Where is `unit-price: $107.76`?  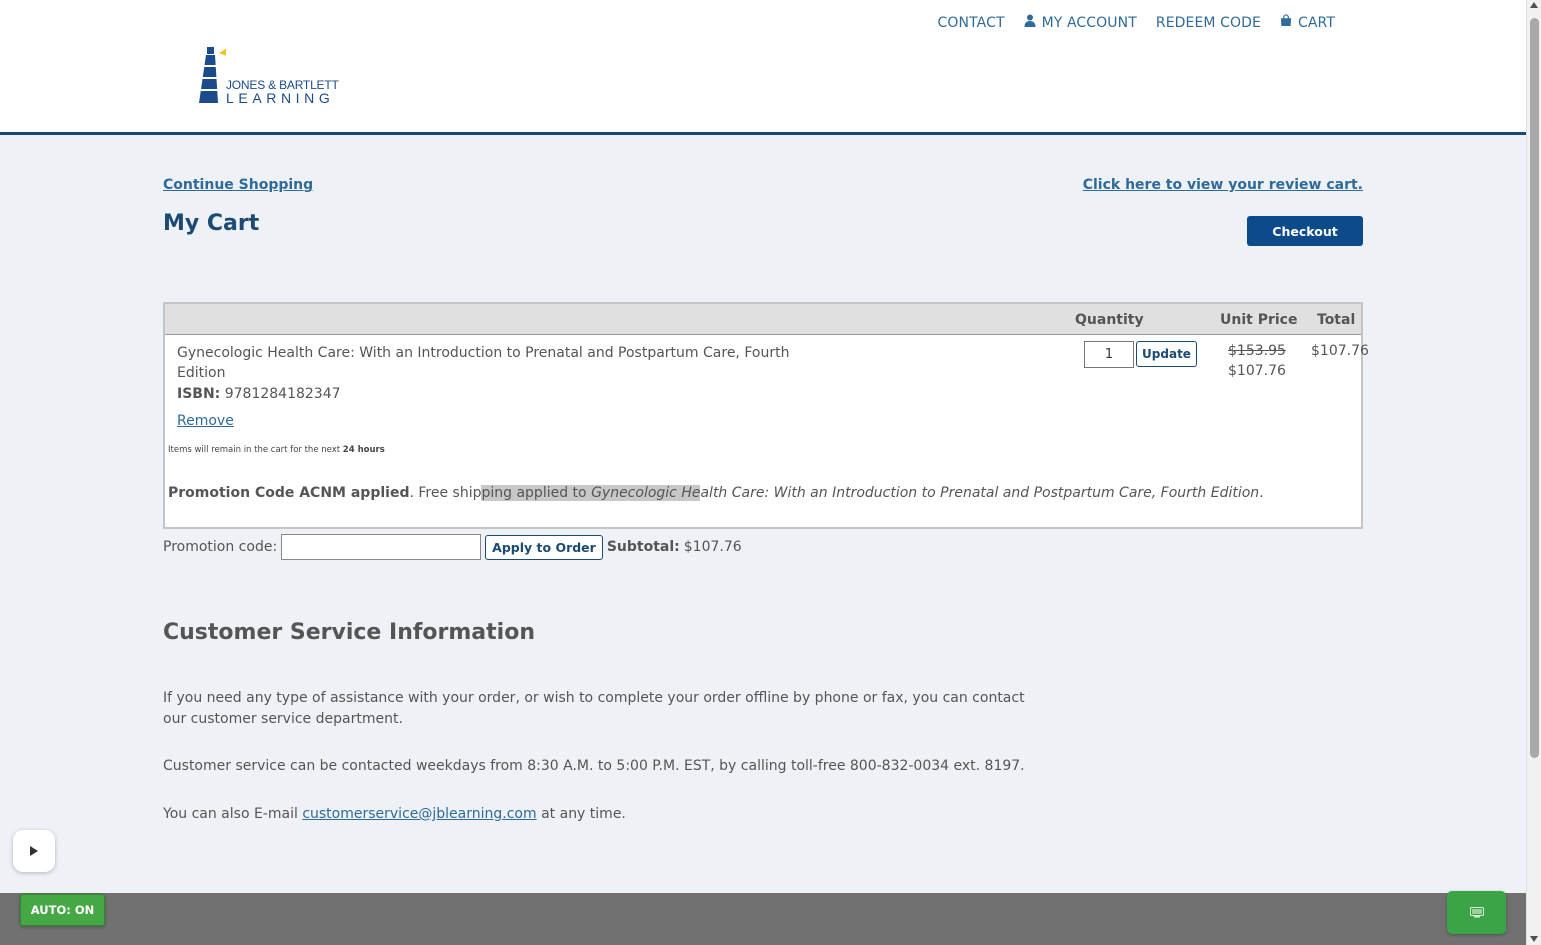 unit-price: $107.76 is located at coordinates (1257, 371).